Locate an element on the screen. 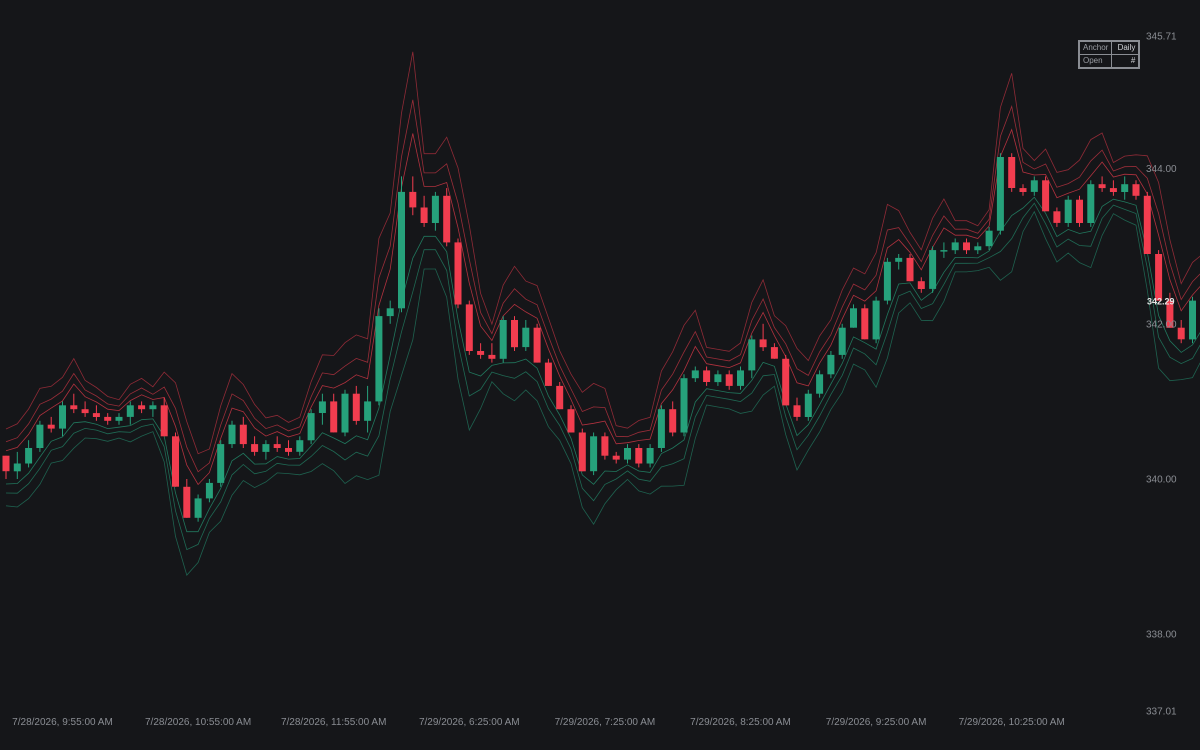 The height and width of the screenshot is (750, 1200). x-tick-label: 7/29/2026, 10:25:00 AM is located at coordinates (1012, 722).